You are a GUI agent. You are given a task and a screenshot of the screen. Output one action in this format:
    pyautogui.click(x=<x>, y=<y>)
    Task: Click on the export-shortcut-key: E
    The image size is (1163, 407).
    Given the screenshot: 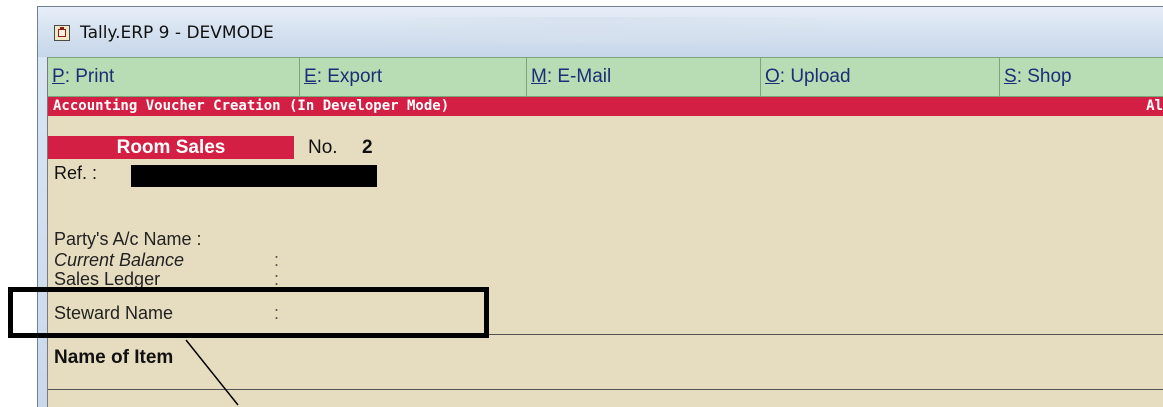 What is the action you would take?
    pyautogui.click(x=310, y=76)
    